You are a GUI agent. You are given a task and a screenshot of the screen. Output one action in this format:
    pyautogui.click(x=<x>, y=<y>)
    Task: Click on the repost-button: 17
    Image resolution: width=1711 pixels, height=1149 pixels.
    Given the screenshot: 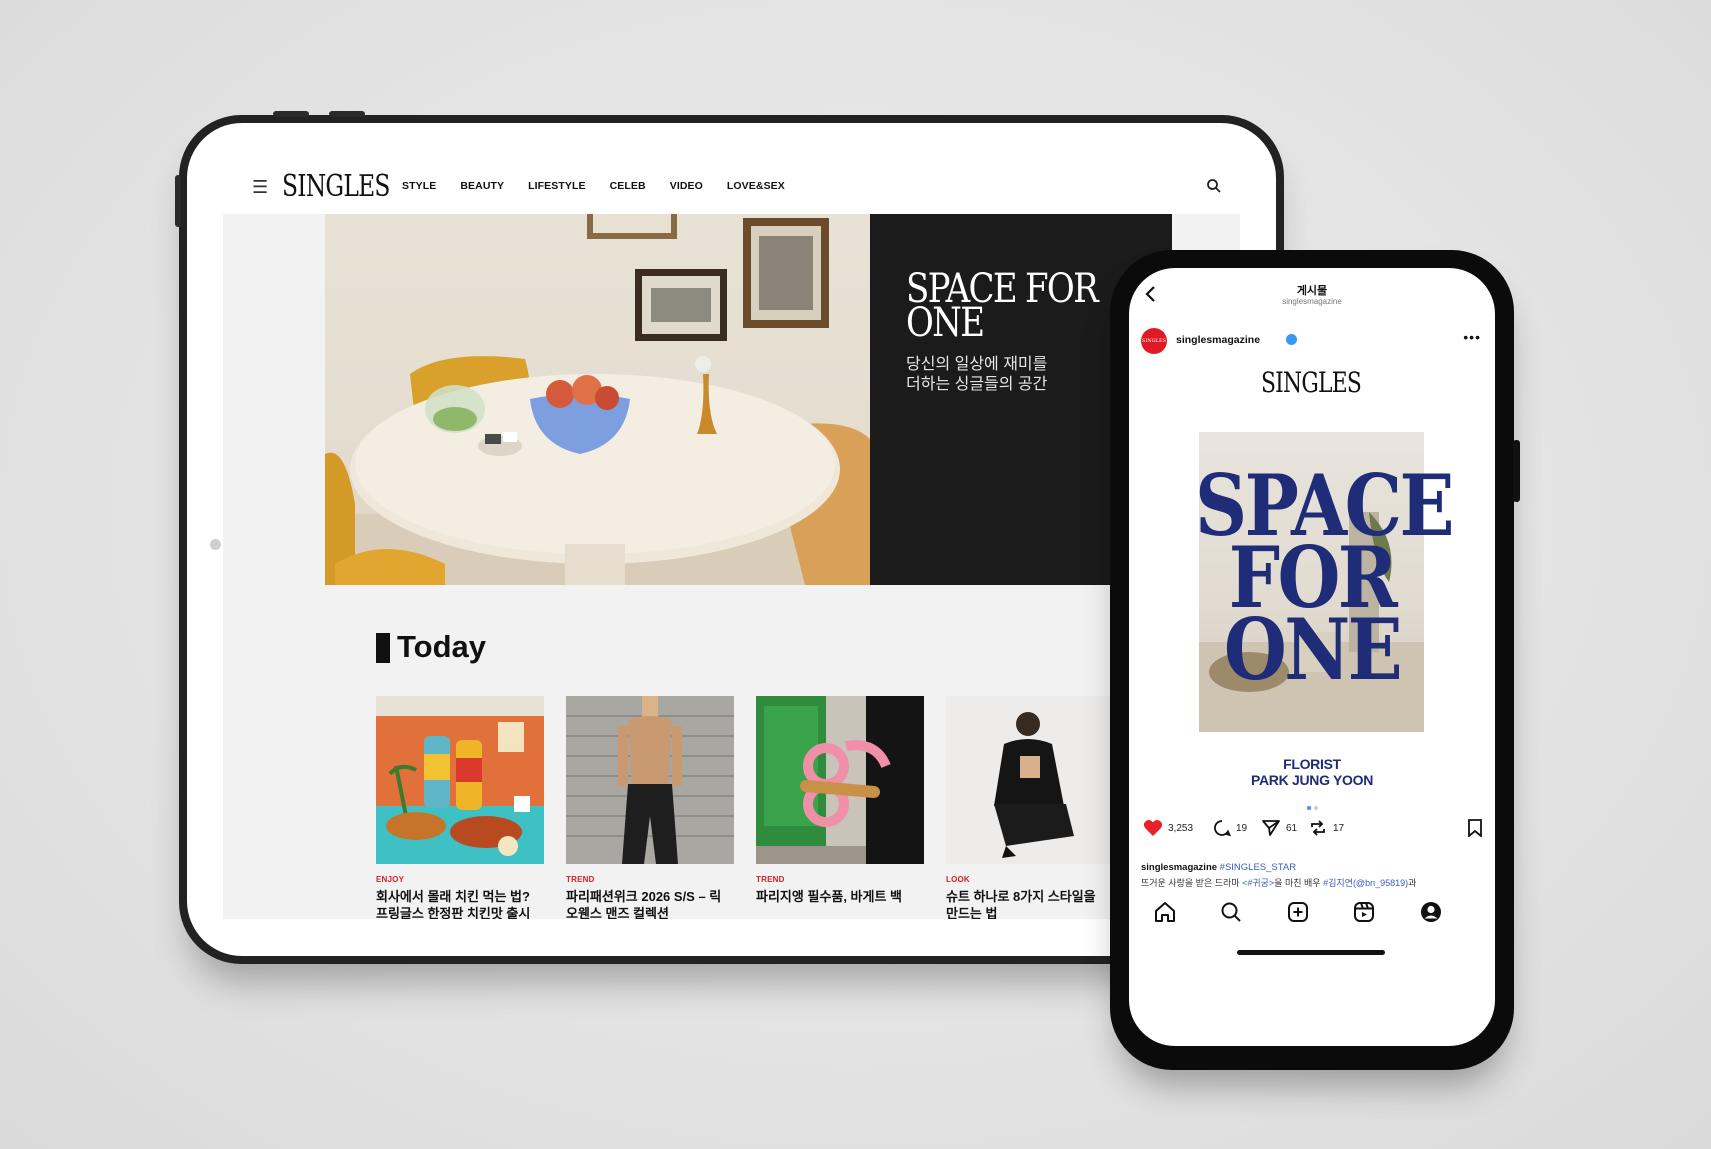 What is the action you would take?
    pyautogui.click(x=1326, y=828)
    